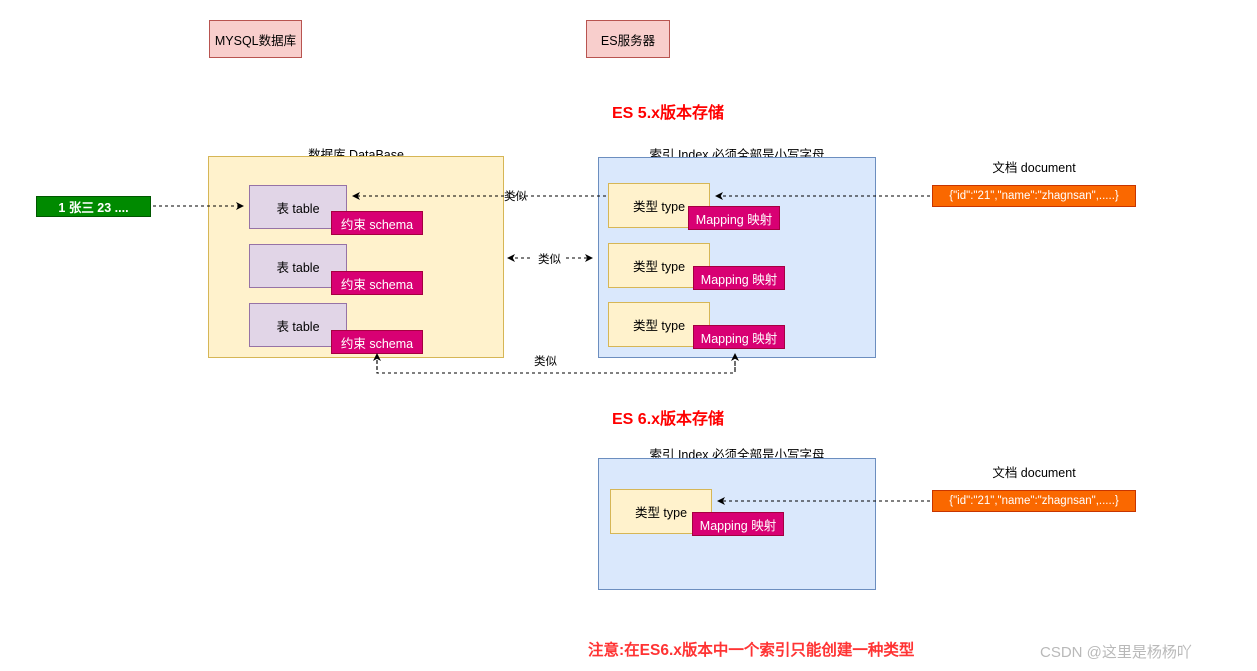 The height and width of the screenshot is (671, 1257). What do you see at coordinates (549, 260) in the screenshot?
I see `similar-label-middle: 类似` at bounding box center [549, 260].